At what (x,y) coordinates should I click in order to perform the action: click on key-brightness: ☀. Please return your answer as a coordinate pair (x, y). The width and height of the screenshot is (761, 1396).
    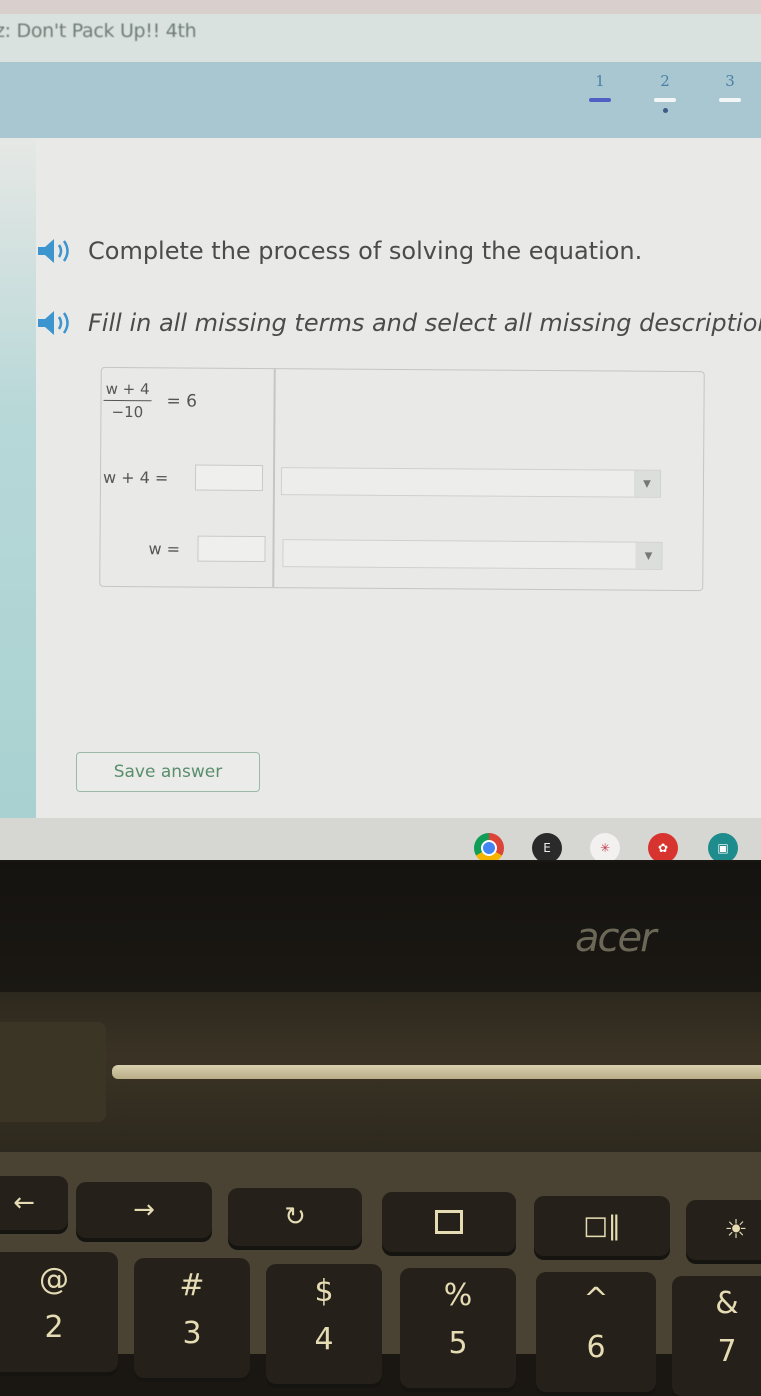
    Looking at the image, I should click on (723, 1230).